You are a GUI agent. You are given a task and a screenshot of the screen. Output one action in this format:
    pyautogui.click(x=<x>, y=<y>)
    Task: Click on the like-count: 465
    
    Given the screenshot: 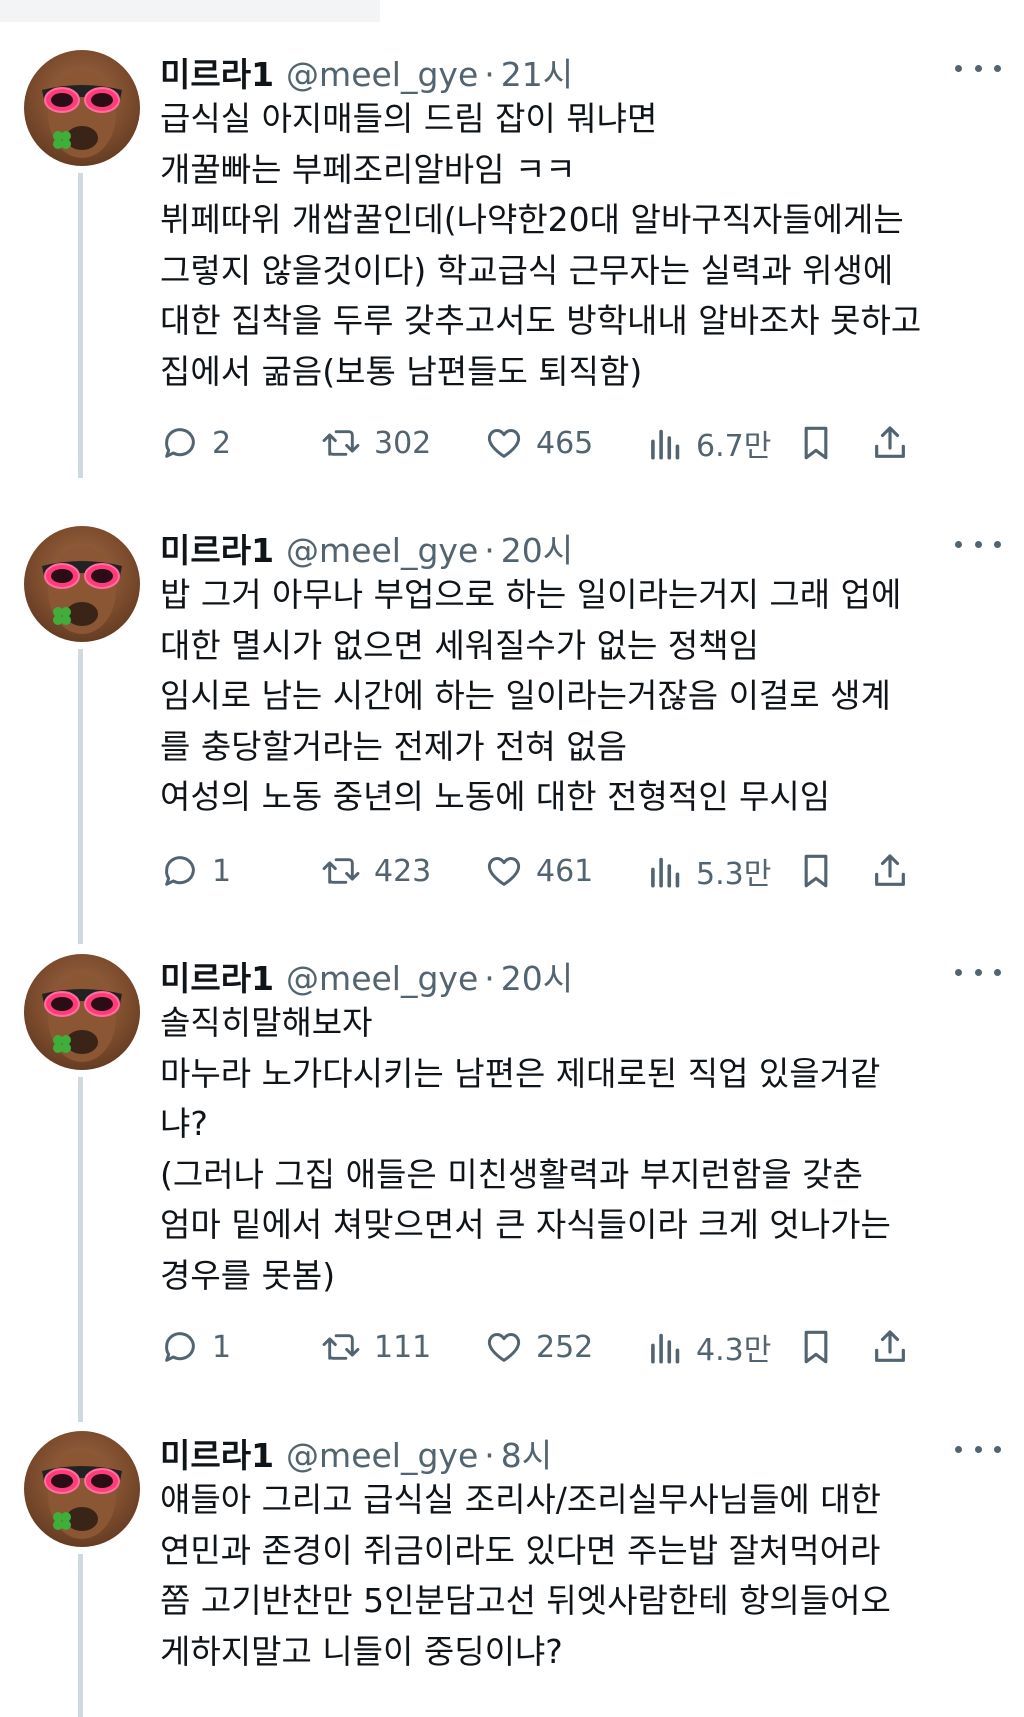 What is the action you would take?
    pyautogui.click(x=565, y=443)
    